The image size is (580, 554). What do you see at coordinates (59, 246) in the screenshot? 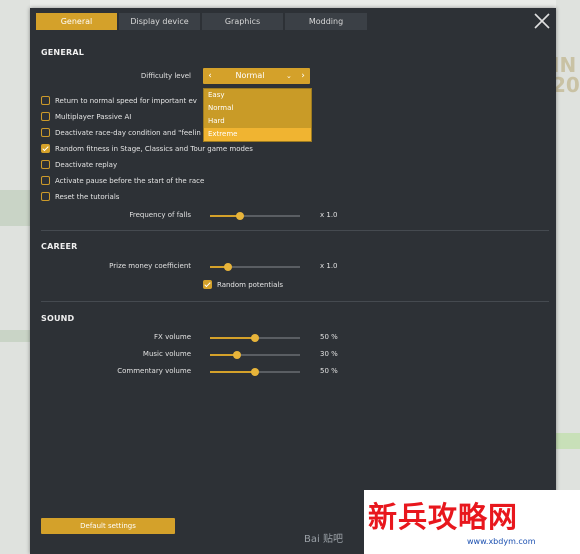
I see `section-title-career: CAREER` at bounding box center [59, 246].